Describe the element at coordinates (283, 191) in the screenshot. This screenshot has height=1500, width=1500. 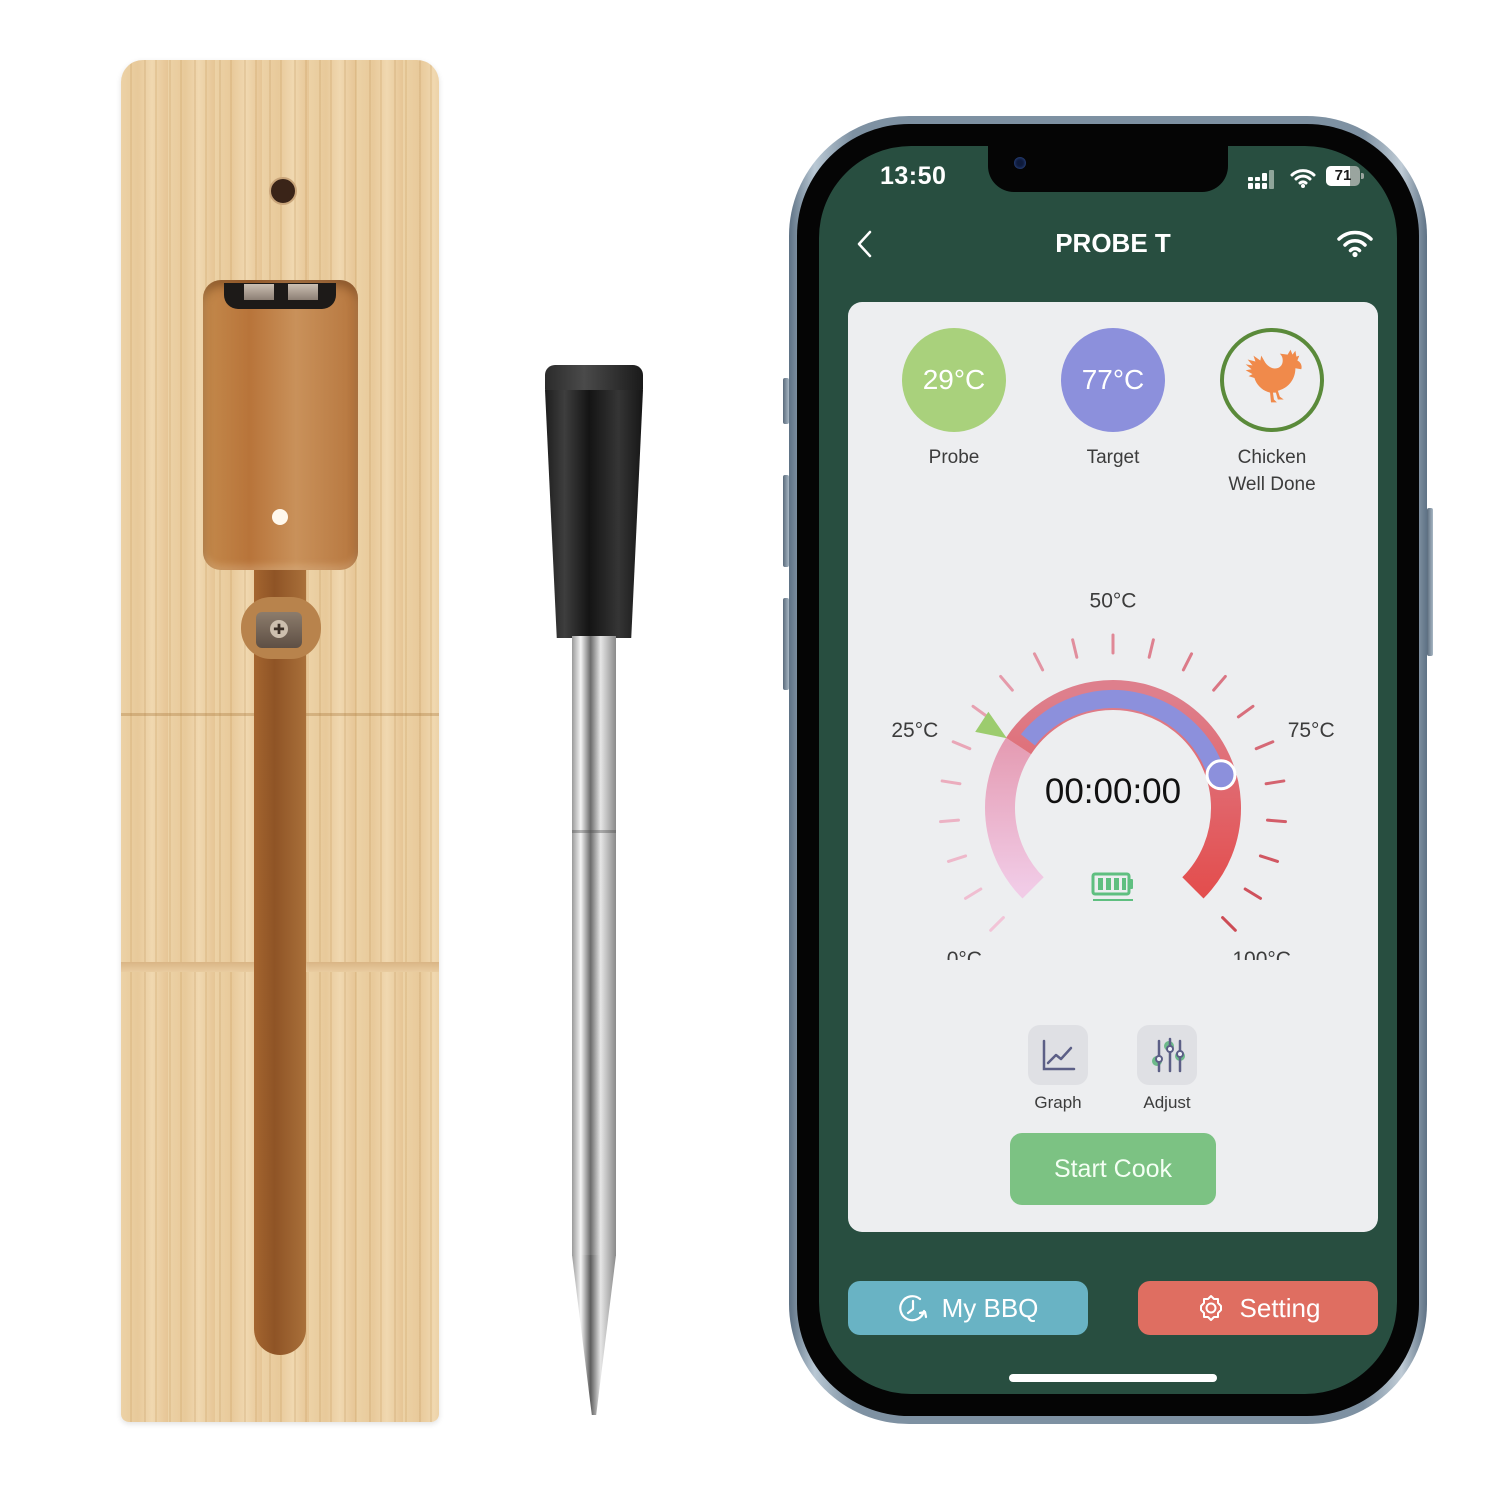
I see `base-indicator-light` at that location.